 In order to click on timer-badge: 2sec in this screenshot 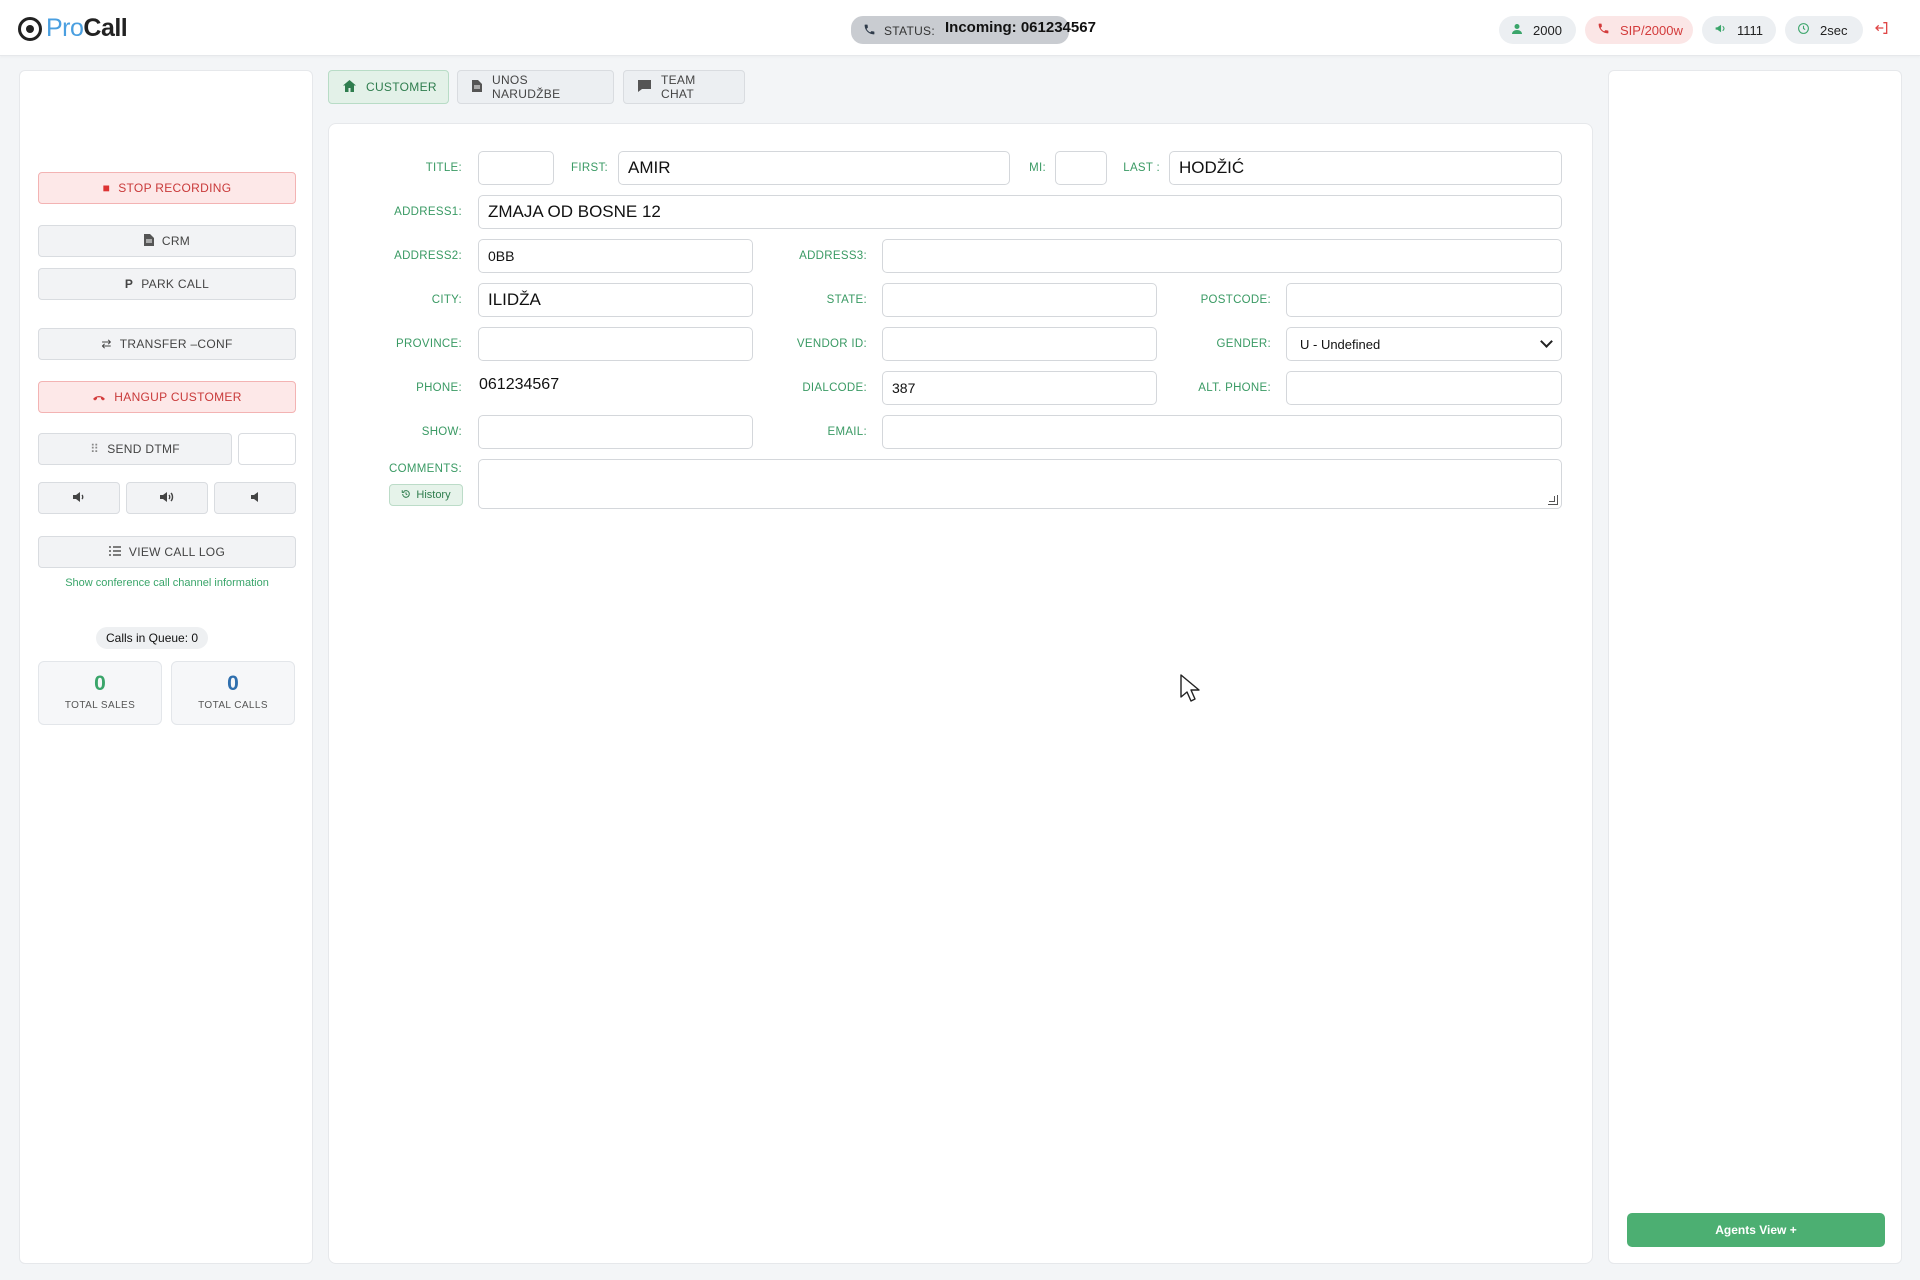, I will do `click(1824, 30)`.